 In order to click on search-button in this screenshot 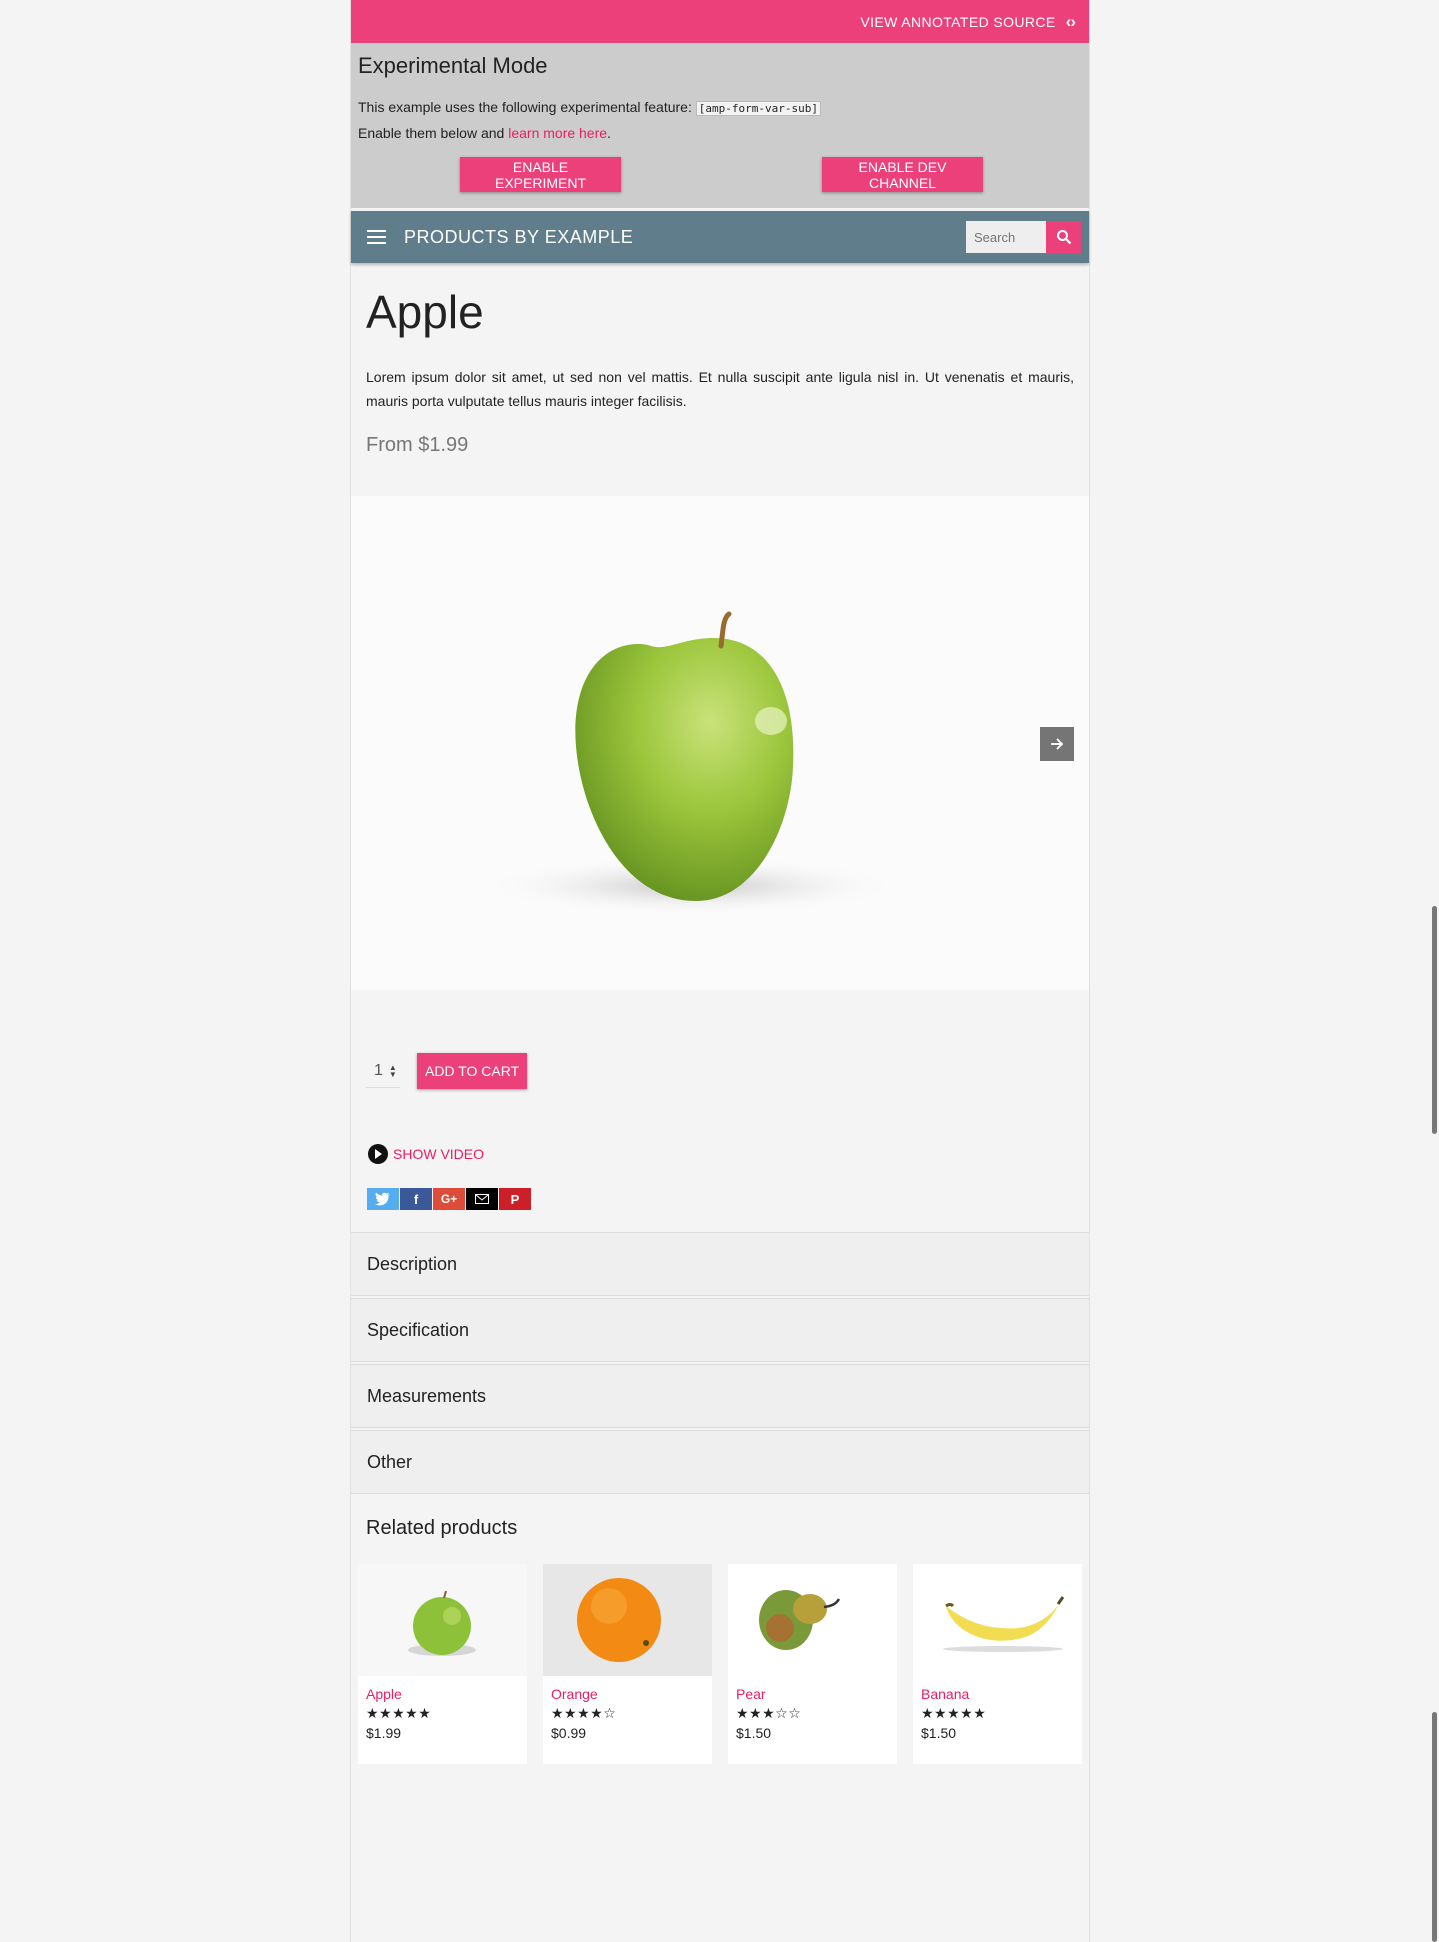, I will do `click(1063, 237)`.